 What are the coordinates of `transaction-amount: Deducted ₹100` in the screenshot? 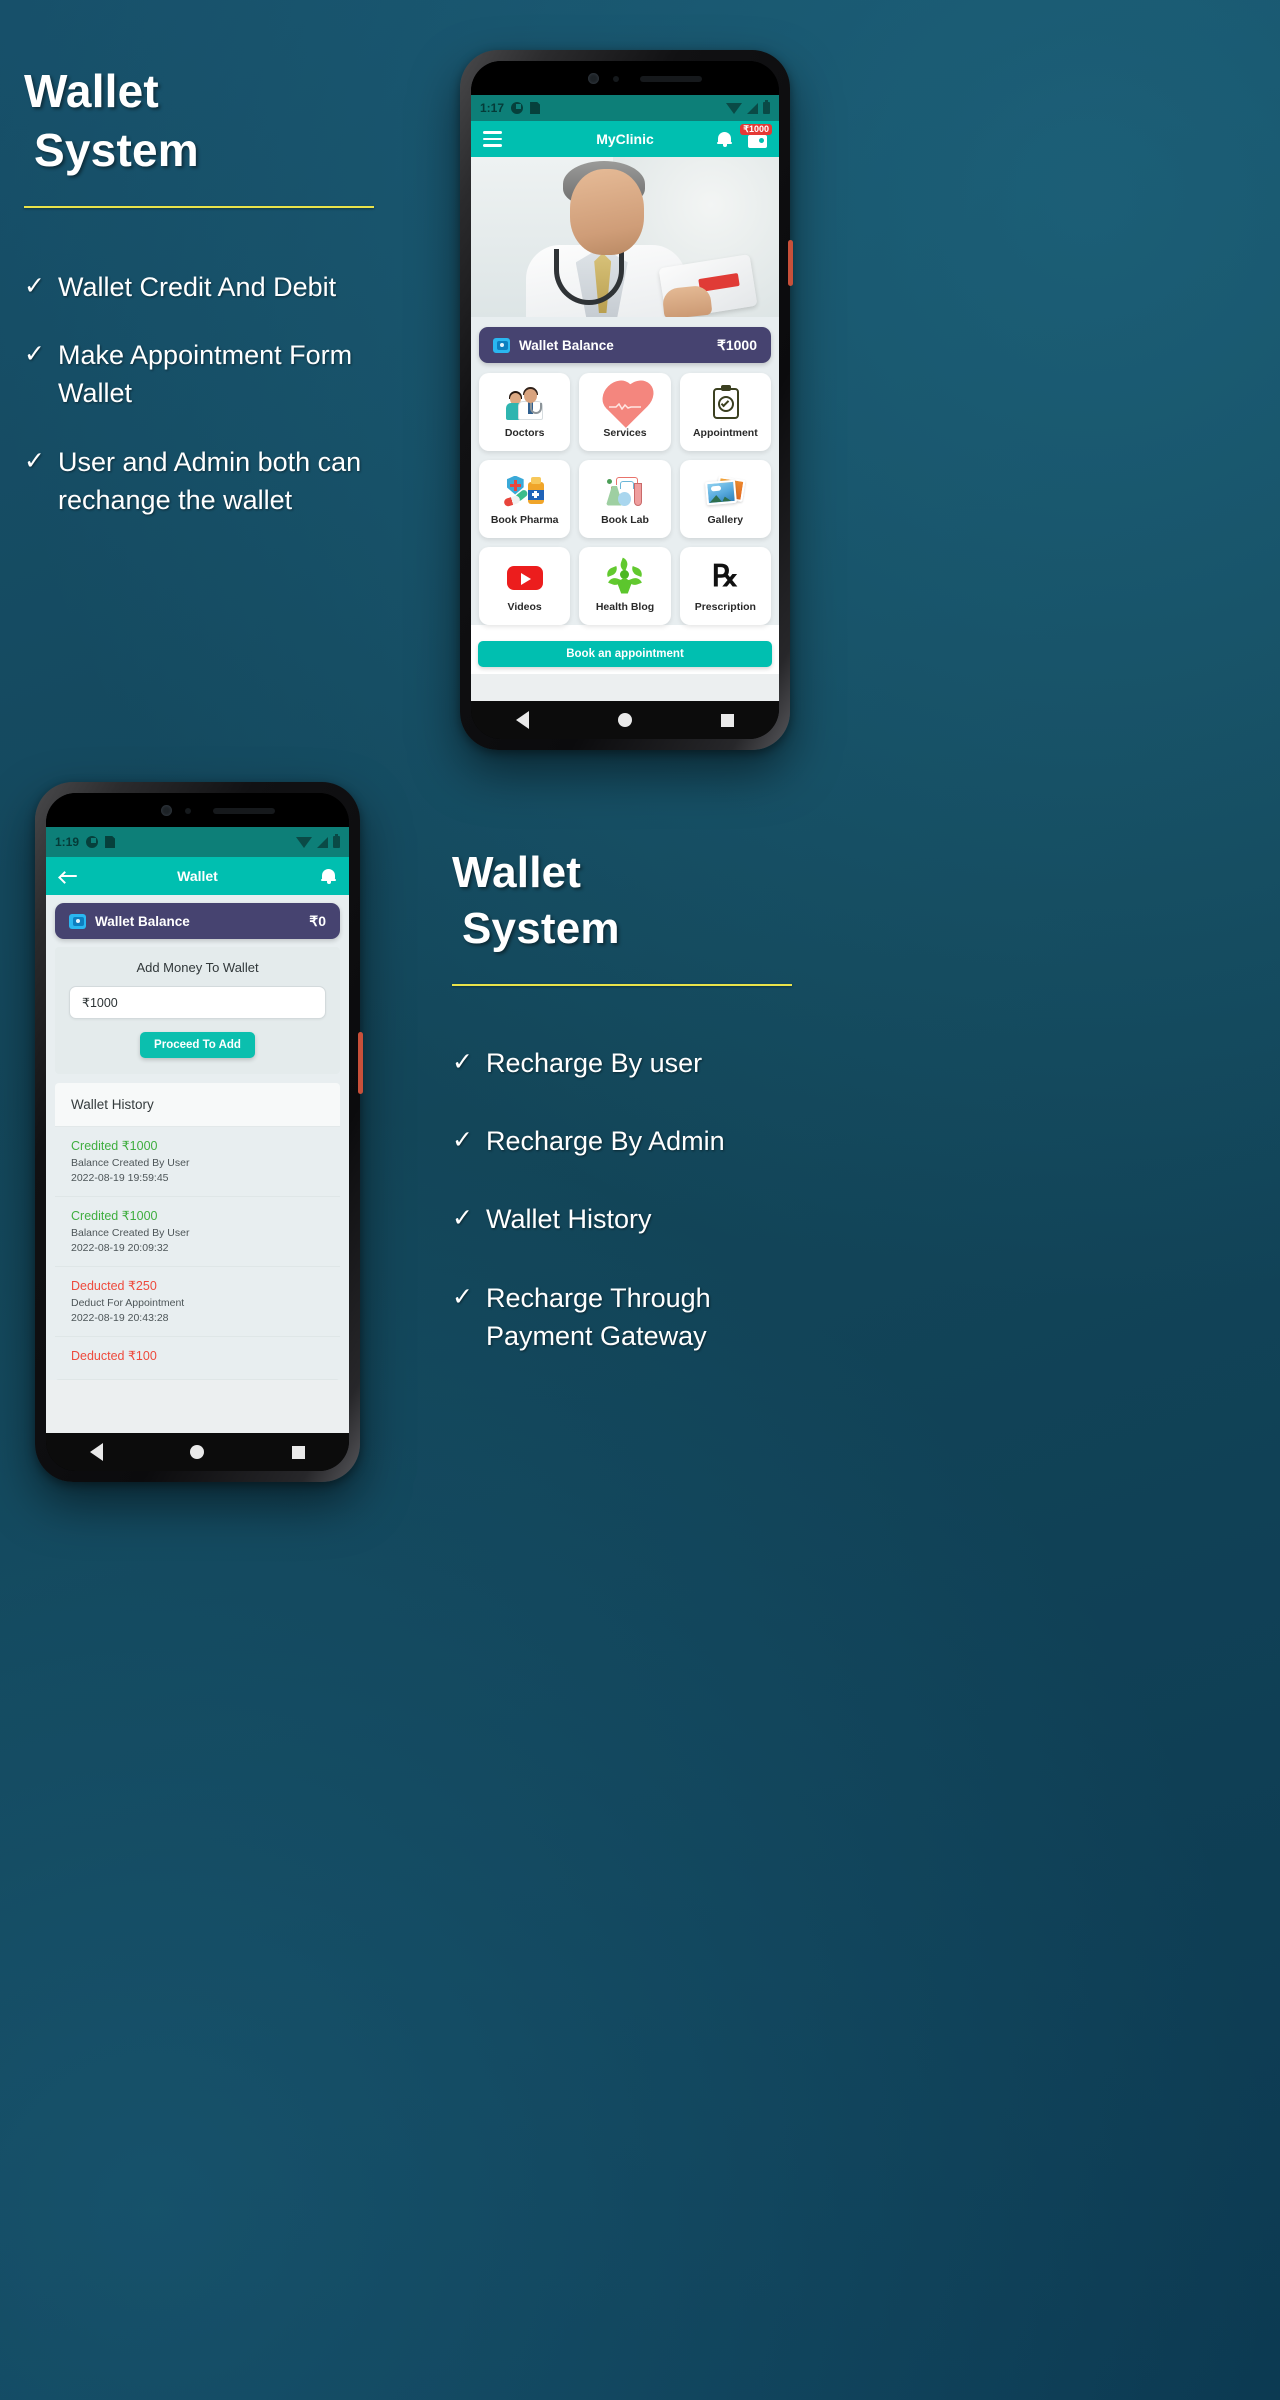 It's located at (114, 1356).